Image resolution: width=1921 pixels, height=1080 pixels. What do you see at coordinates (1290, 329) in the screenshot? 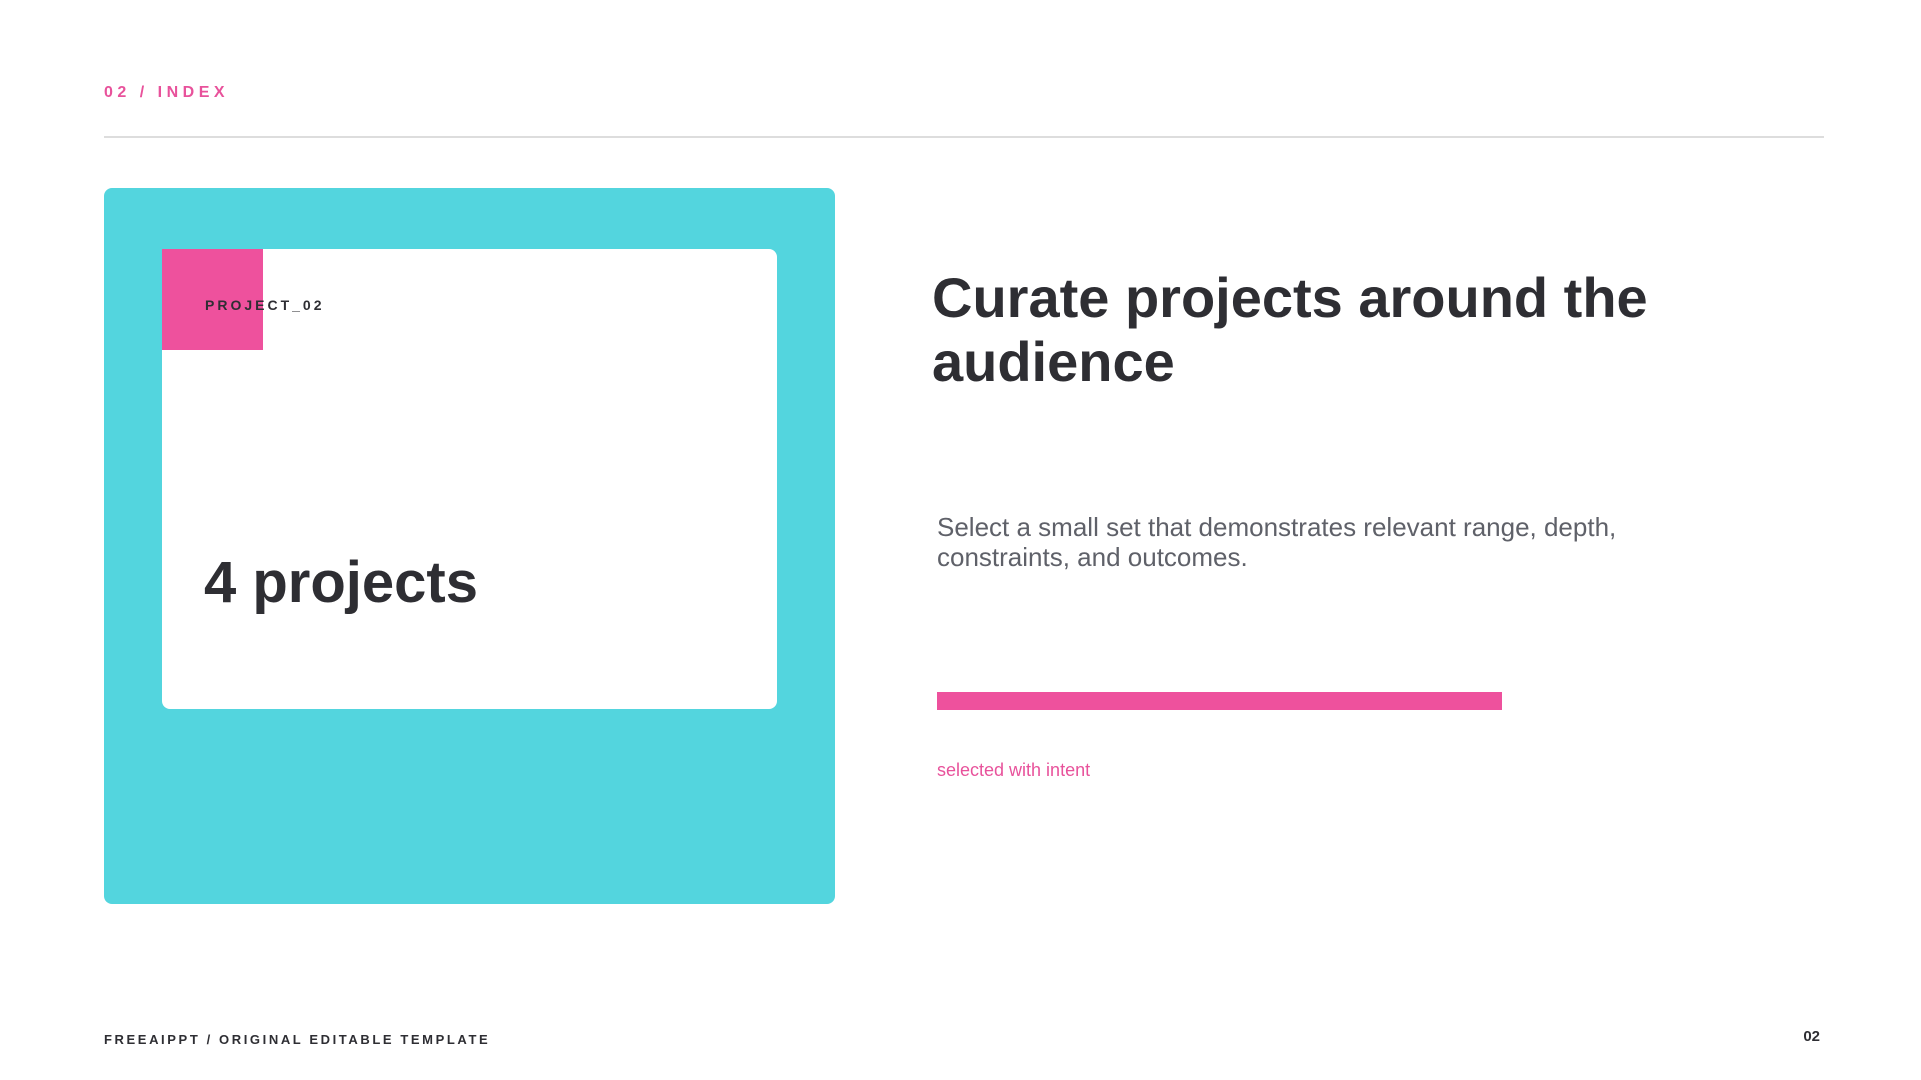
I see `slide-title: Curate projects around the audience` at bounding box center [1290, 329].